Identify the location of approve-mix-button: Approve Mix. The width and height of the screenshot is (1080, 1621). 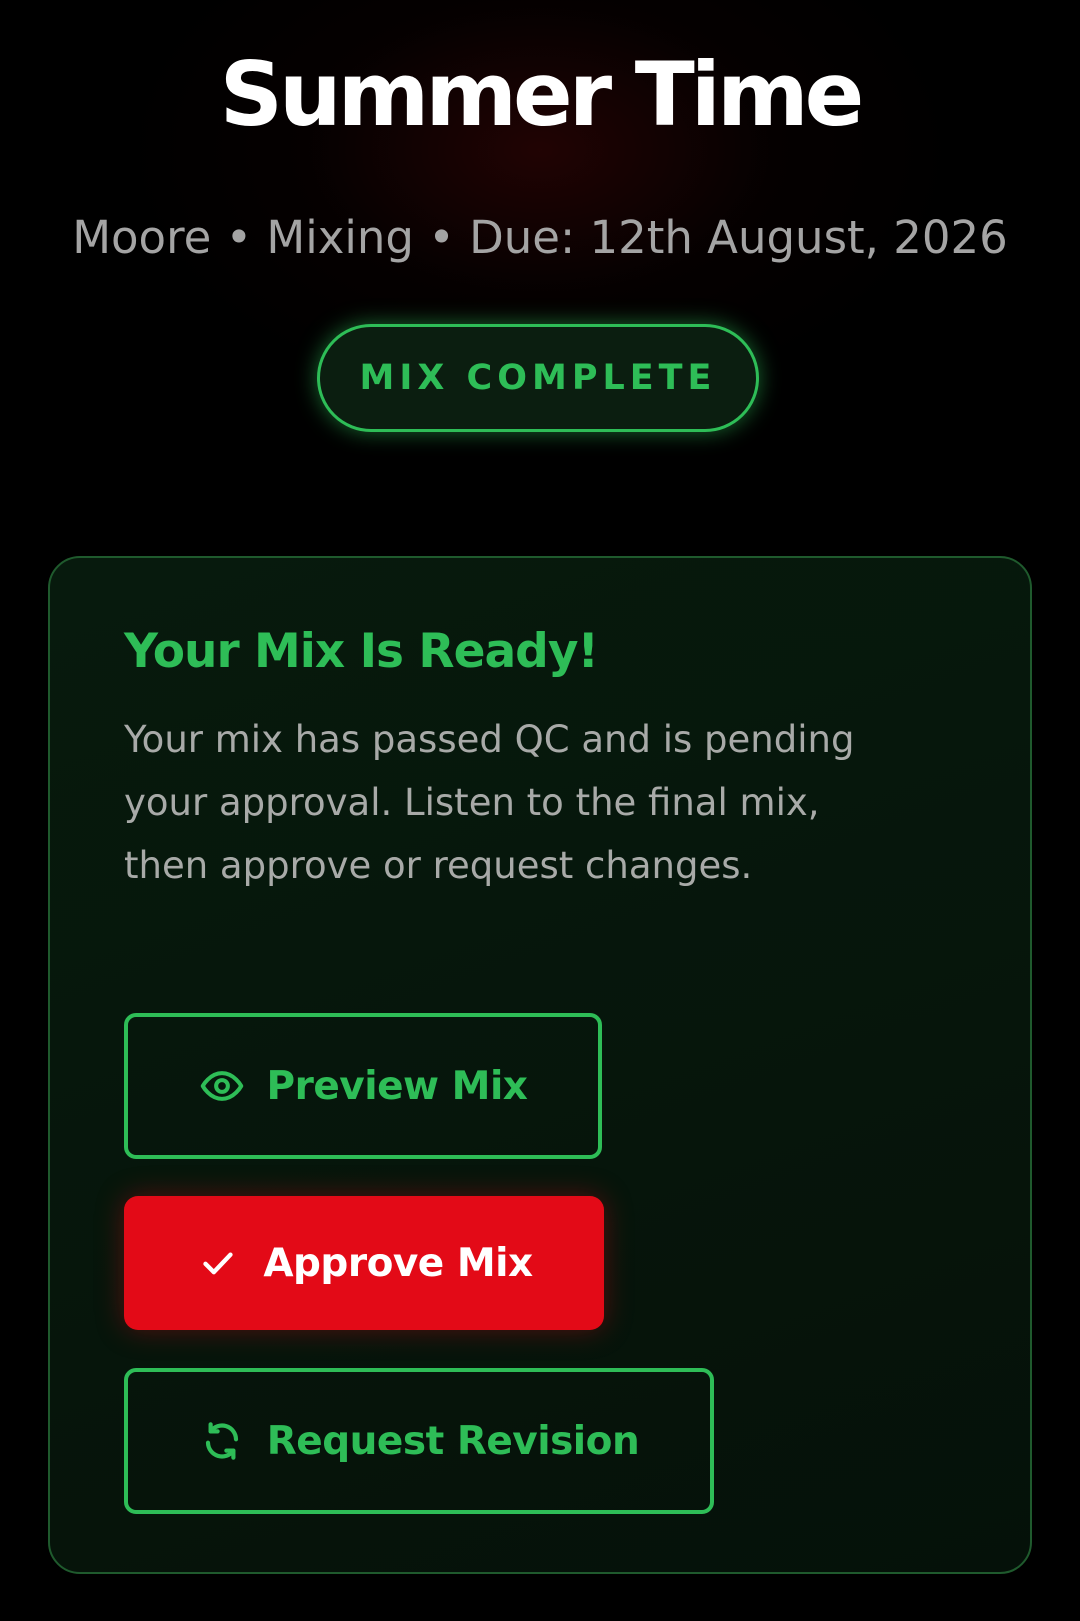
(364, 1263).